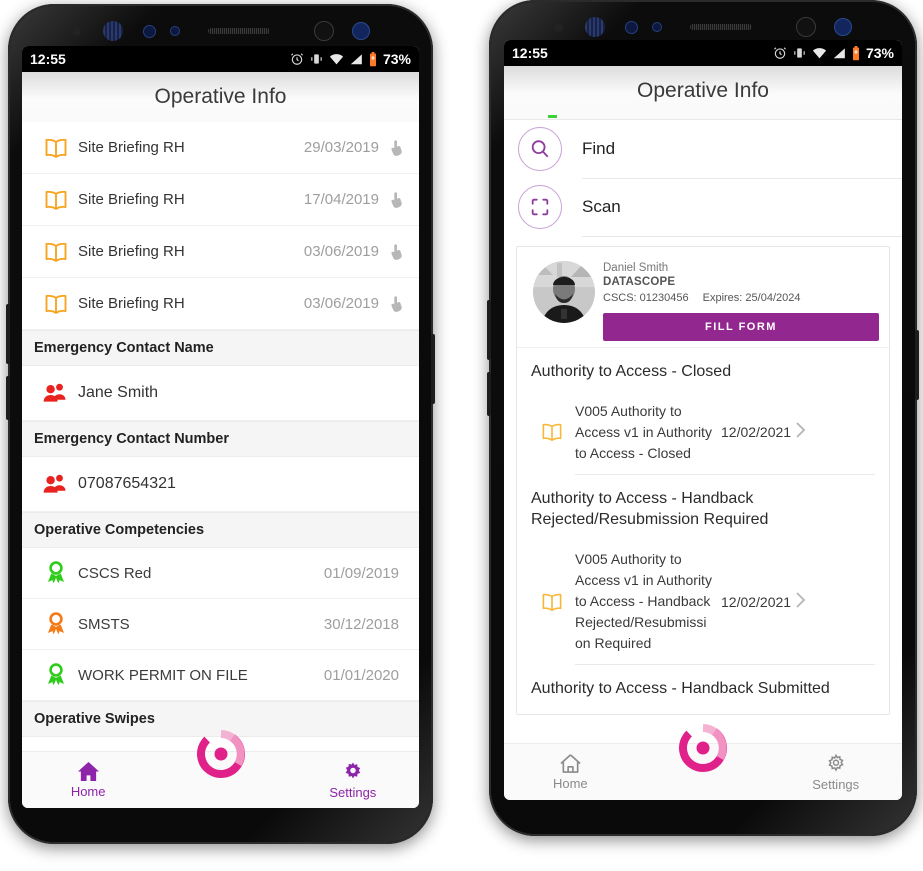  Describe the element at coordinates (540, 149) in the screenshot. I see `search-icon` at that location.